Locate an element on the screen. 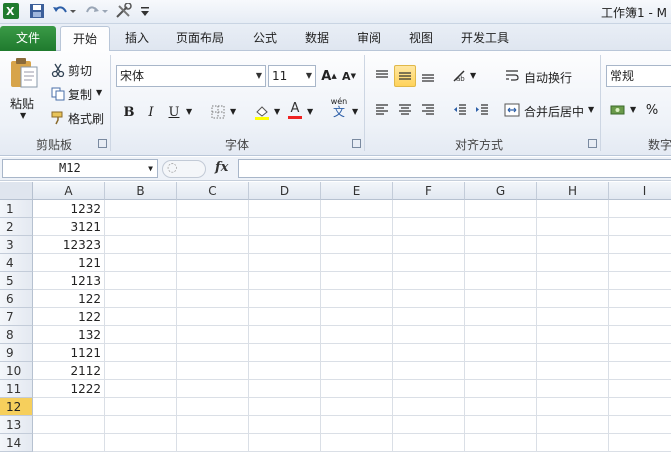  font-launcher-icon is located at coordinates (356, 143).